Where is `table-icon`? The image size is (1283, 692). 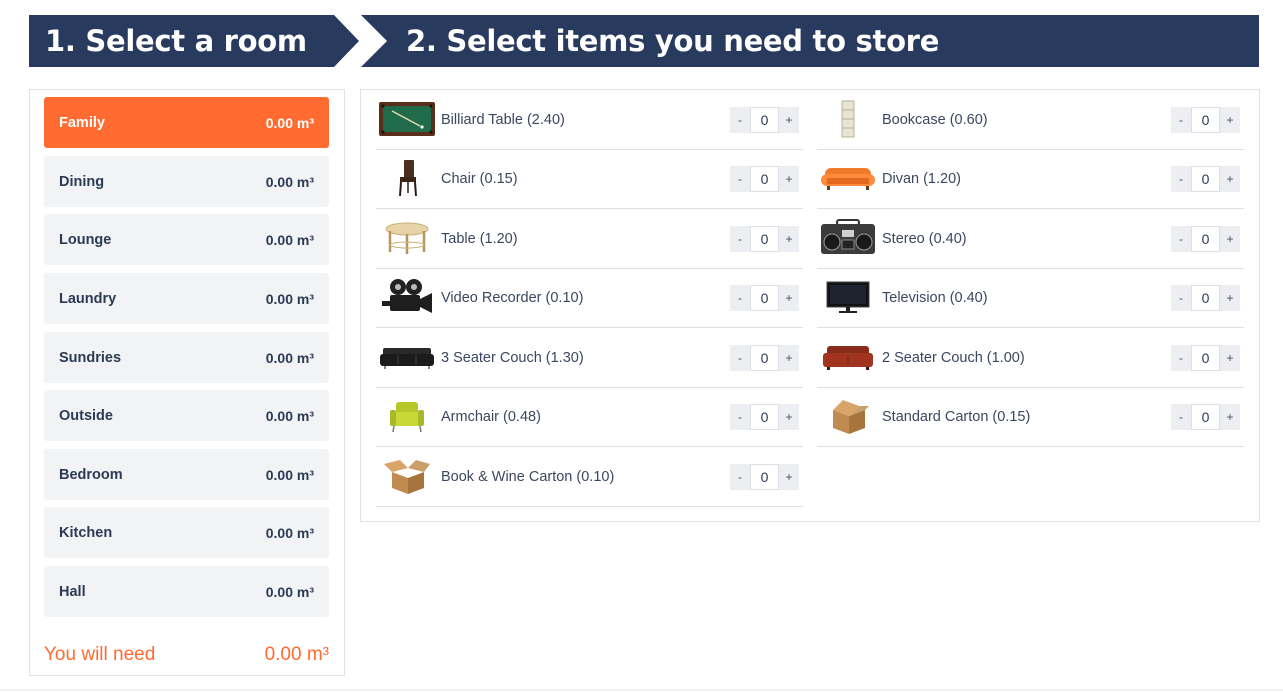 table-icon is located at coordinates (407, 238).